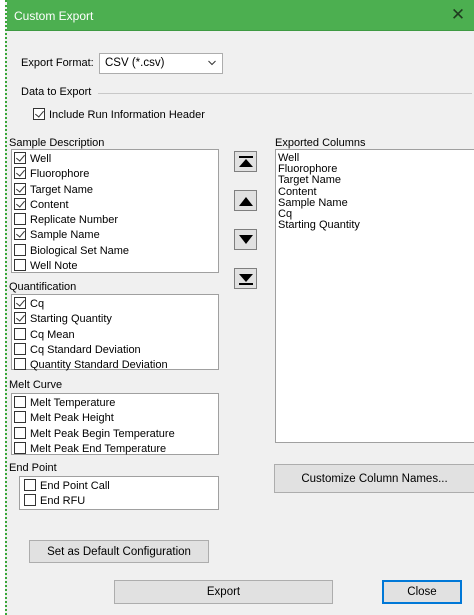 The height and width of the screenshot is (615, 474). What do you see at coordinates (73, 403) in the screenshot?
I see `list-item-label: Melt Temperature` at bounding box center [73, 403].